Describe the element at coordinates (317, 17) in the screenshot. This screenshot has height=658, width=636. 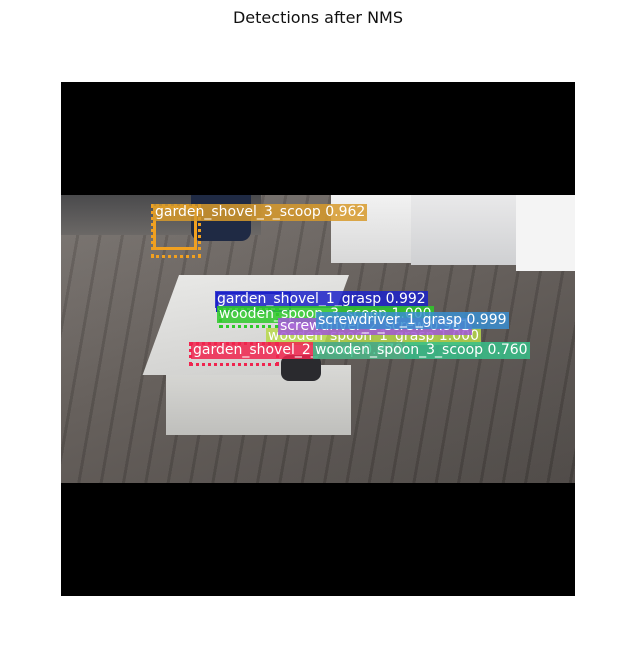
I see `figure-title: Detections after NMS` at that location.